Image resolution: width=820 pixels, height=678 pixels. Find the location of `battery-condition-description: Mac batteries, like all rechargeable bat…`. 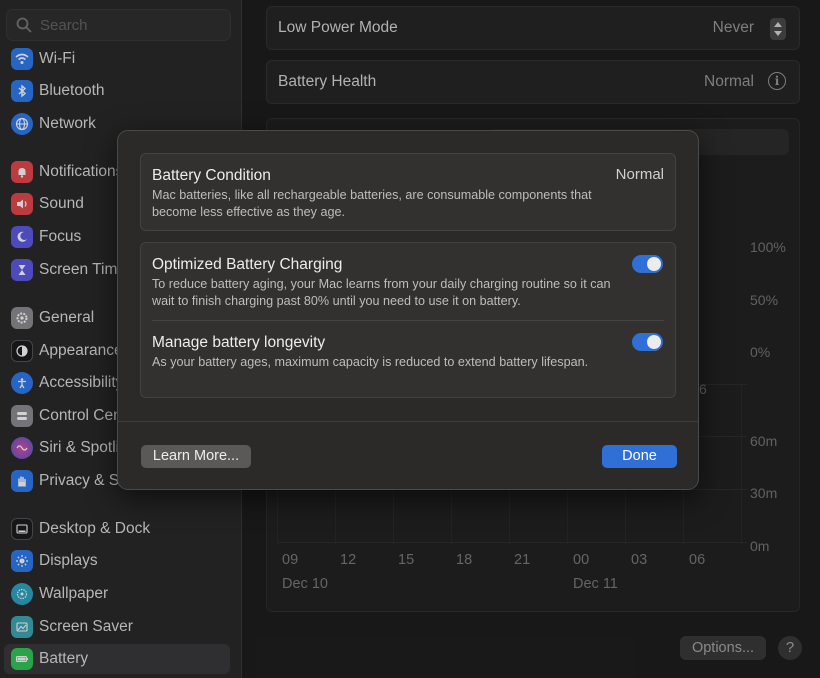

battery-condition-description: Mac batteries, like all rechargeable bat… is located at coordinates (372, 203).